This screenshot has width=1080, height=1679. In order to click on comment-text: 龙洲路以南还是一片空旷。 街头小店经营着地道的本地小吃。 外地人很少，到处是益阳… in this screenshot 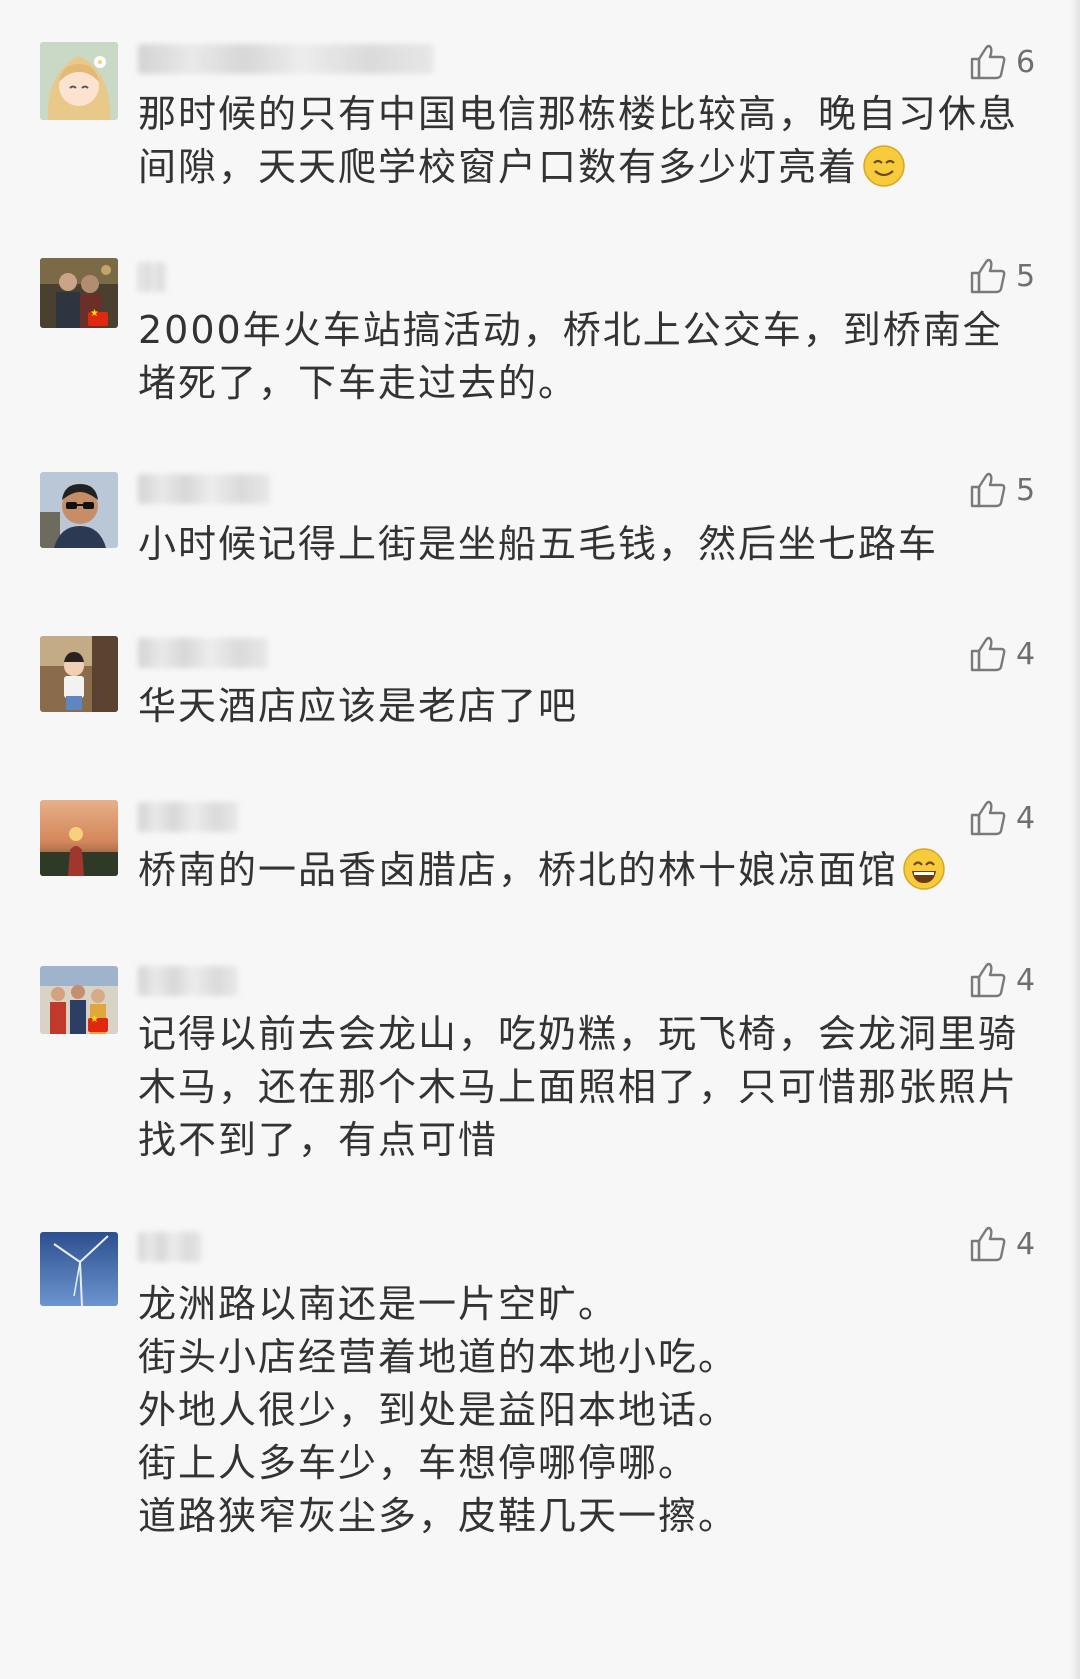, I will do `click(438, 1410)`.